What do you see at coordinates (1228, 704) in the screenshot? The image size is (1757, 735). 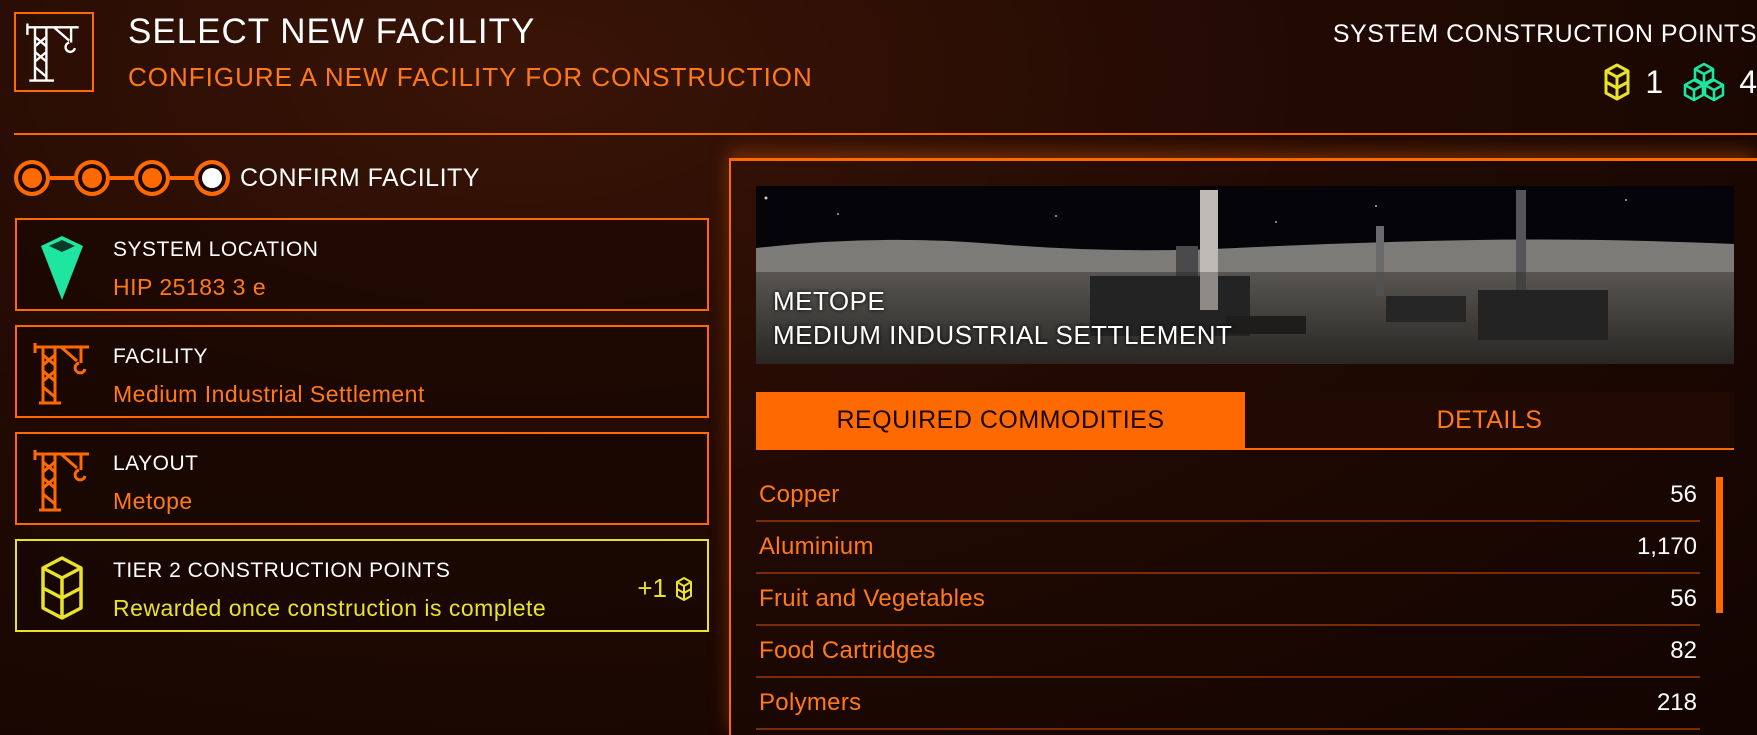 I see `list-item: Polymers 218` at bounding box center [1228, 704].